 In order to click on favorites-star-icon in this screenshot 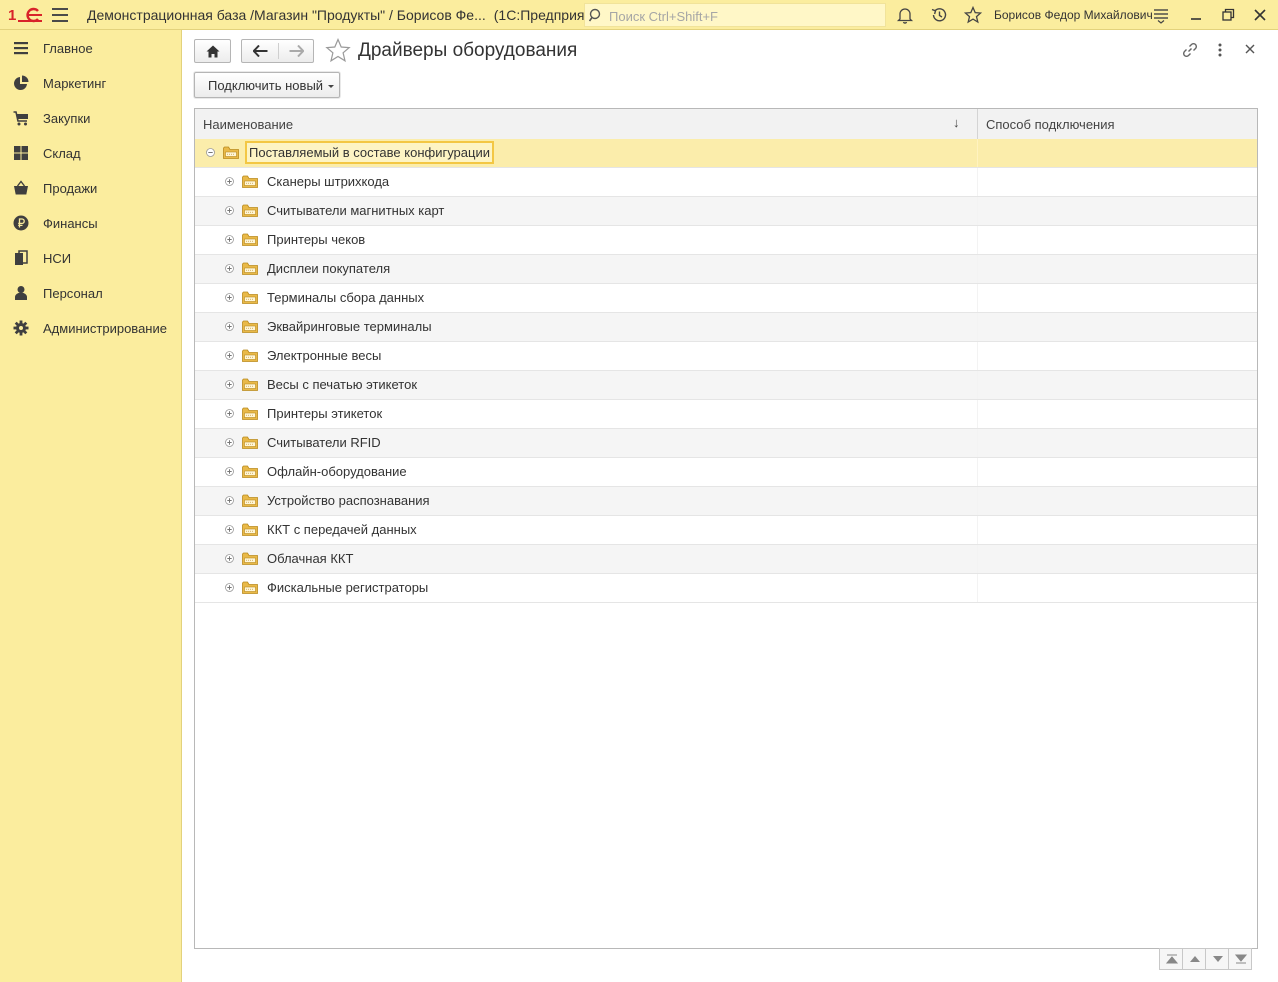, I will do `click(973, 15)`.